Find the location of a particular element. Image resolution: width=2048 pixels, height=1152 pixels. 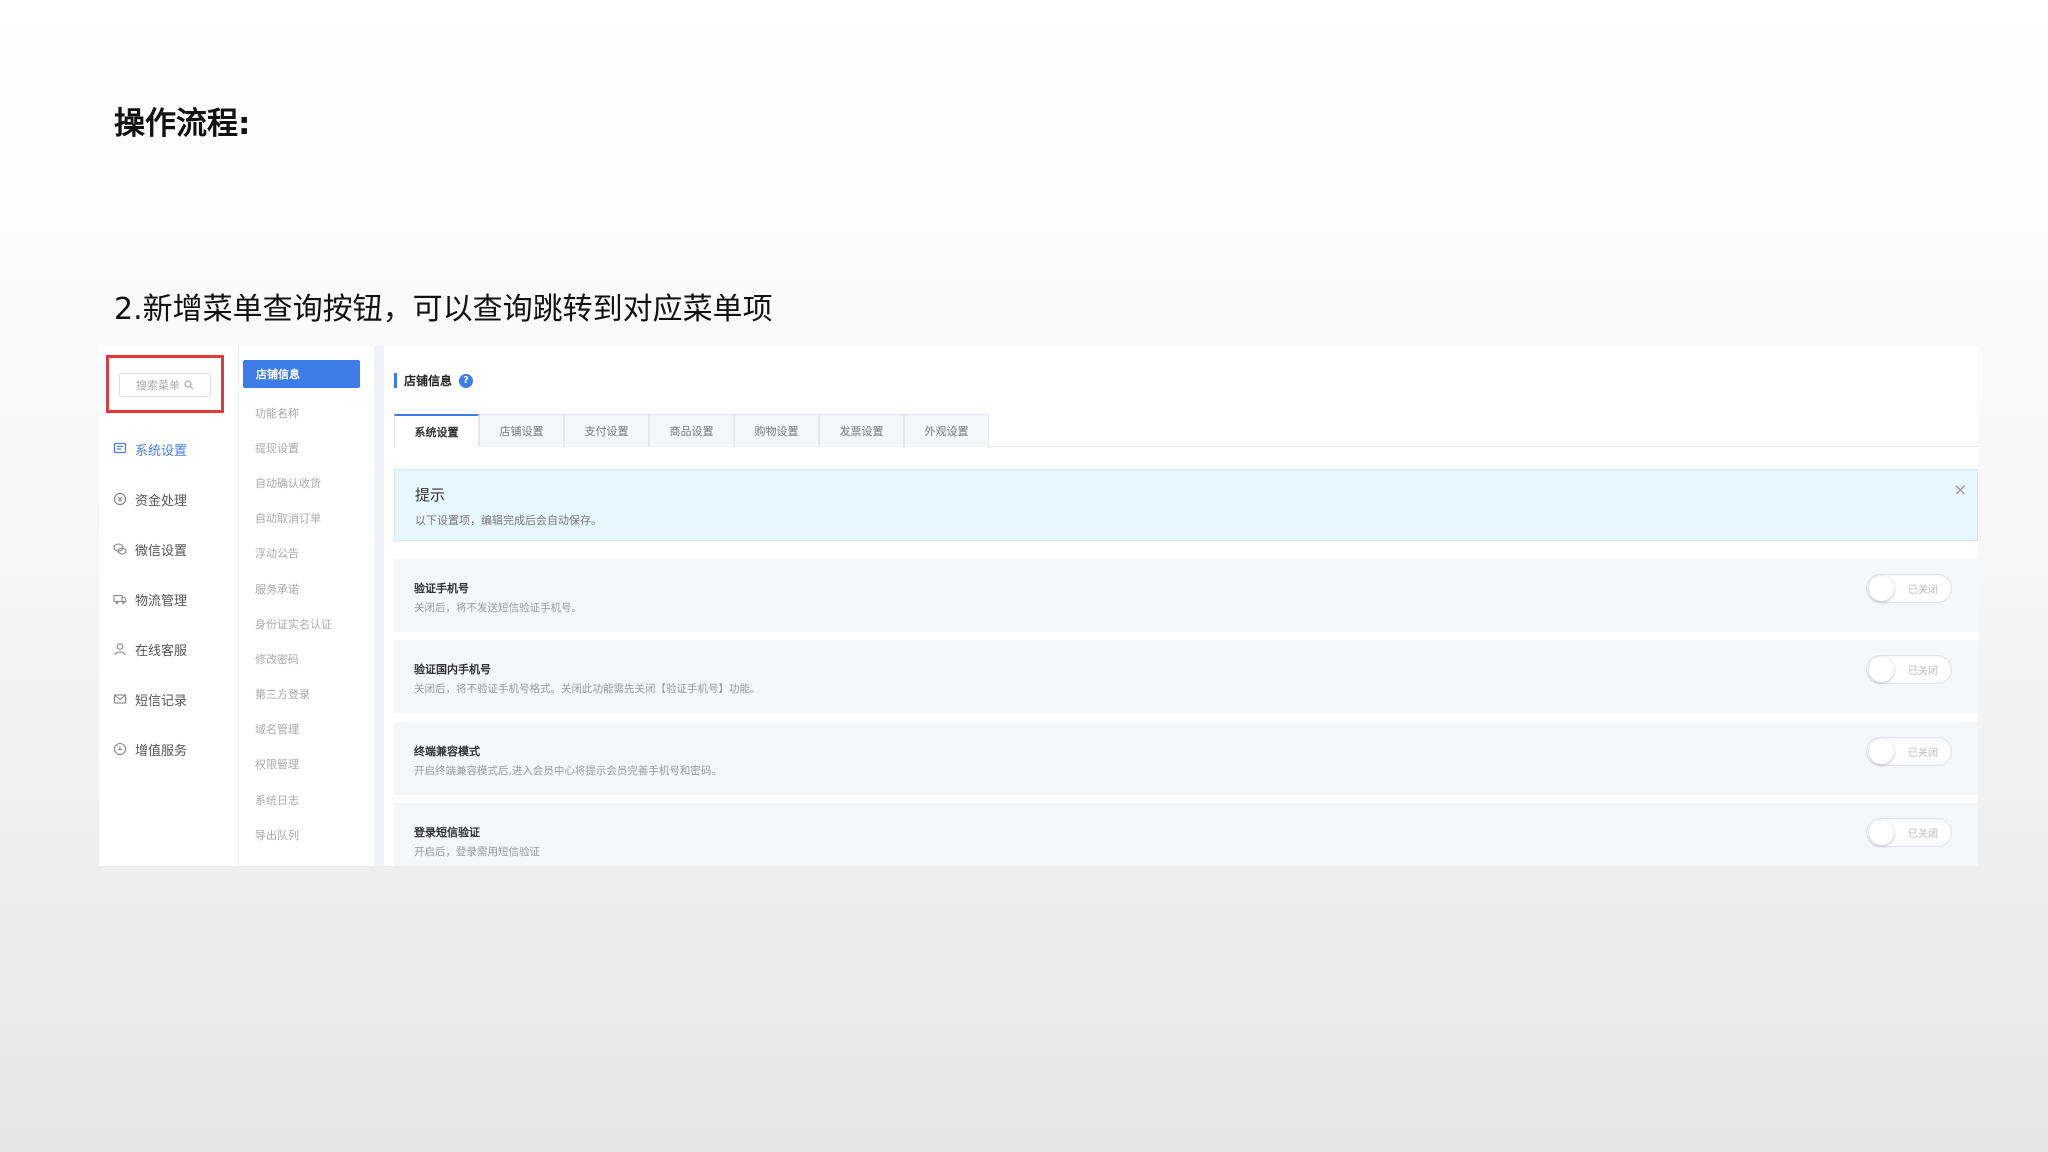

tab-appearance-settings: 外观设置 is located at coordinates (946, 430).